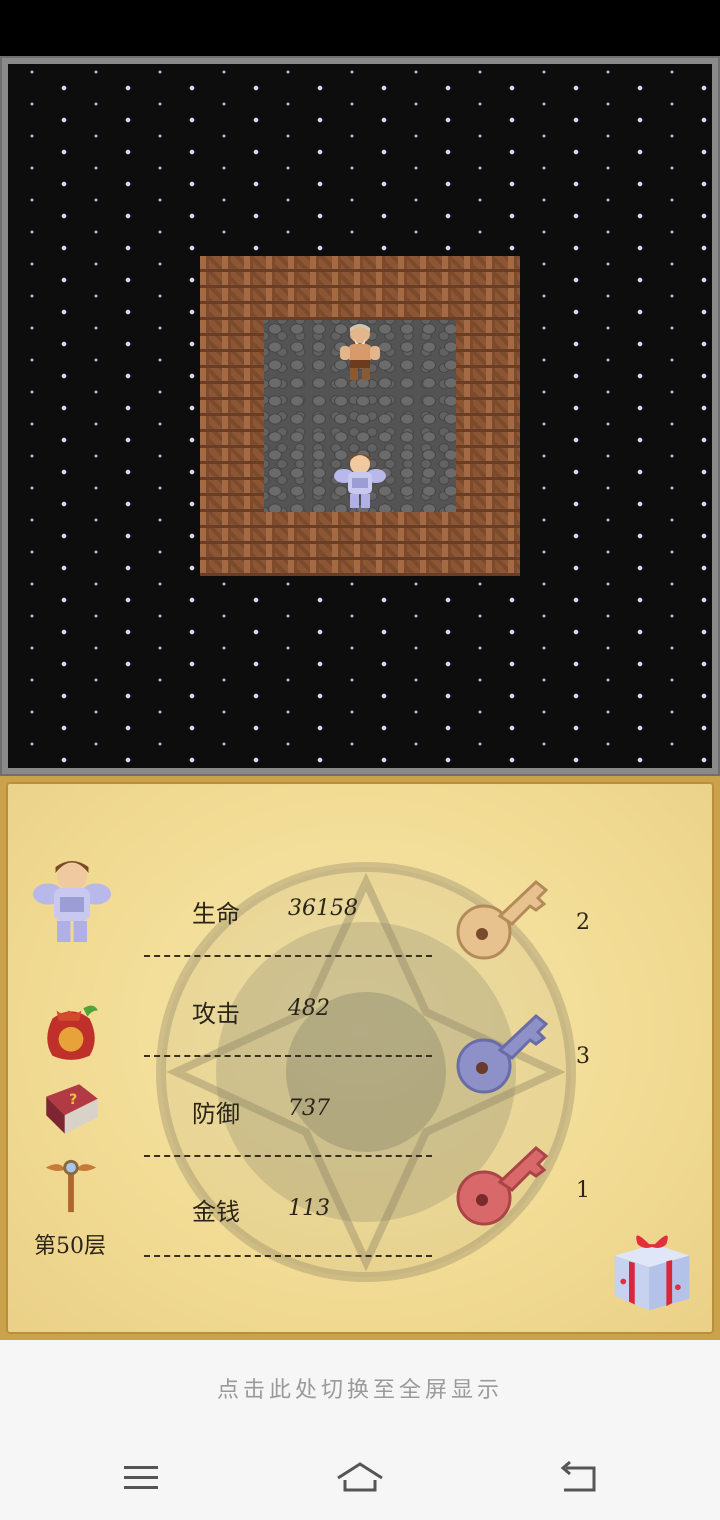 The width and height of the screenshot is (720, 1520). Describe the element at coordinates (71, 1185) in the screenshot. I see `fly-wand-icon` at that location.